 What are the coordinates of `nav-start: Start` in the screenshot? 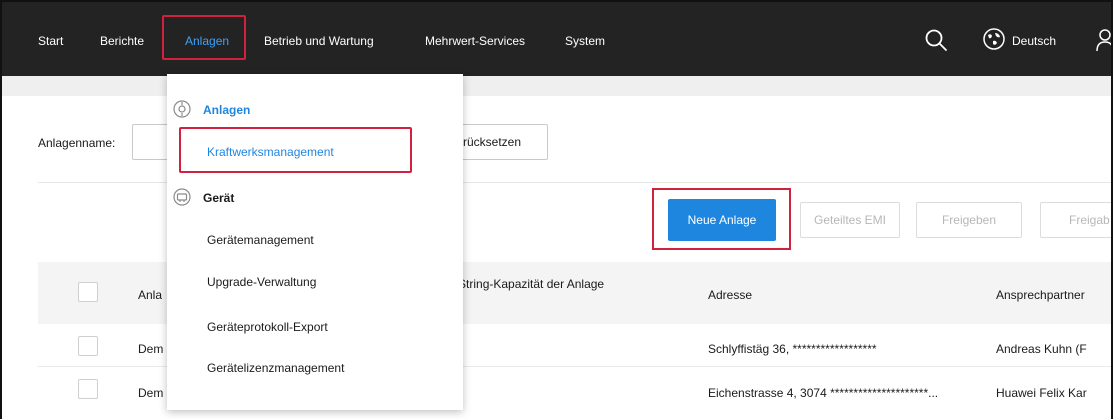 It's located at (50, 41).